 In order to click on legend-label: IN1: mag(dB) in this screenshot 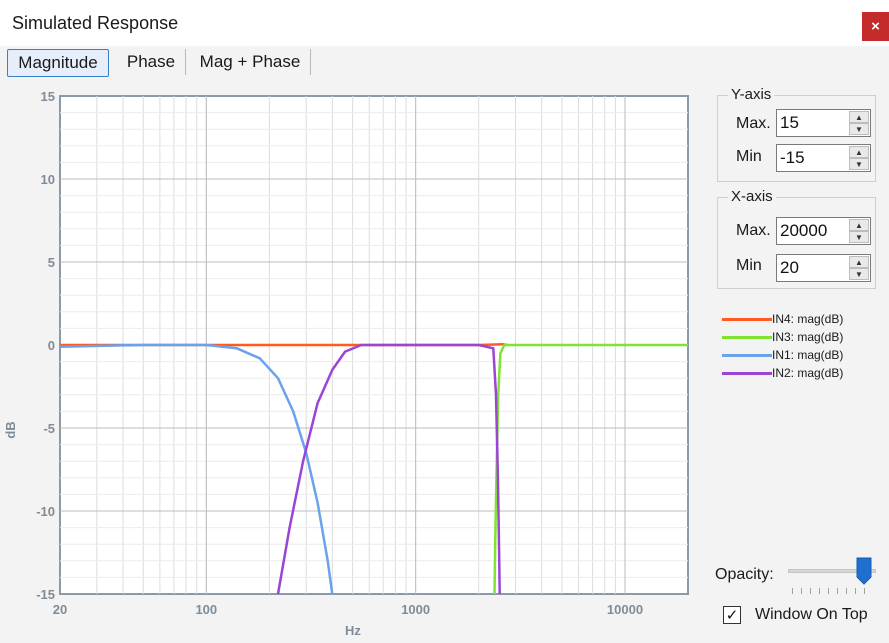, I will do `click(808, 355)`.